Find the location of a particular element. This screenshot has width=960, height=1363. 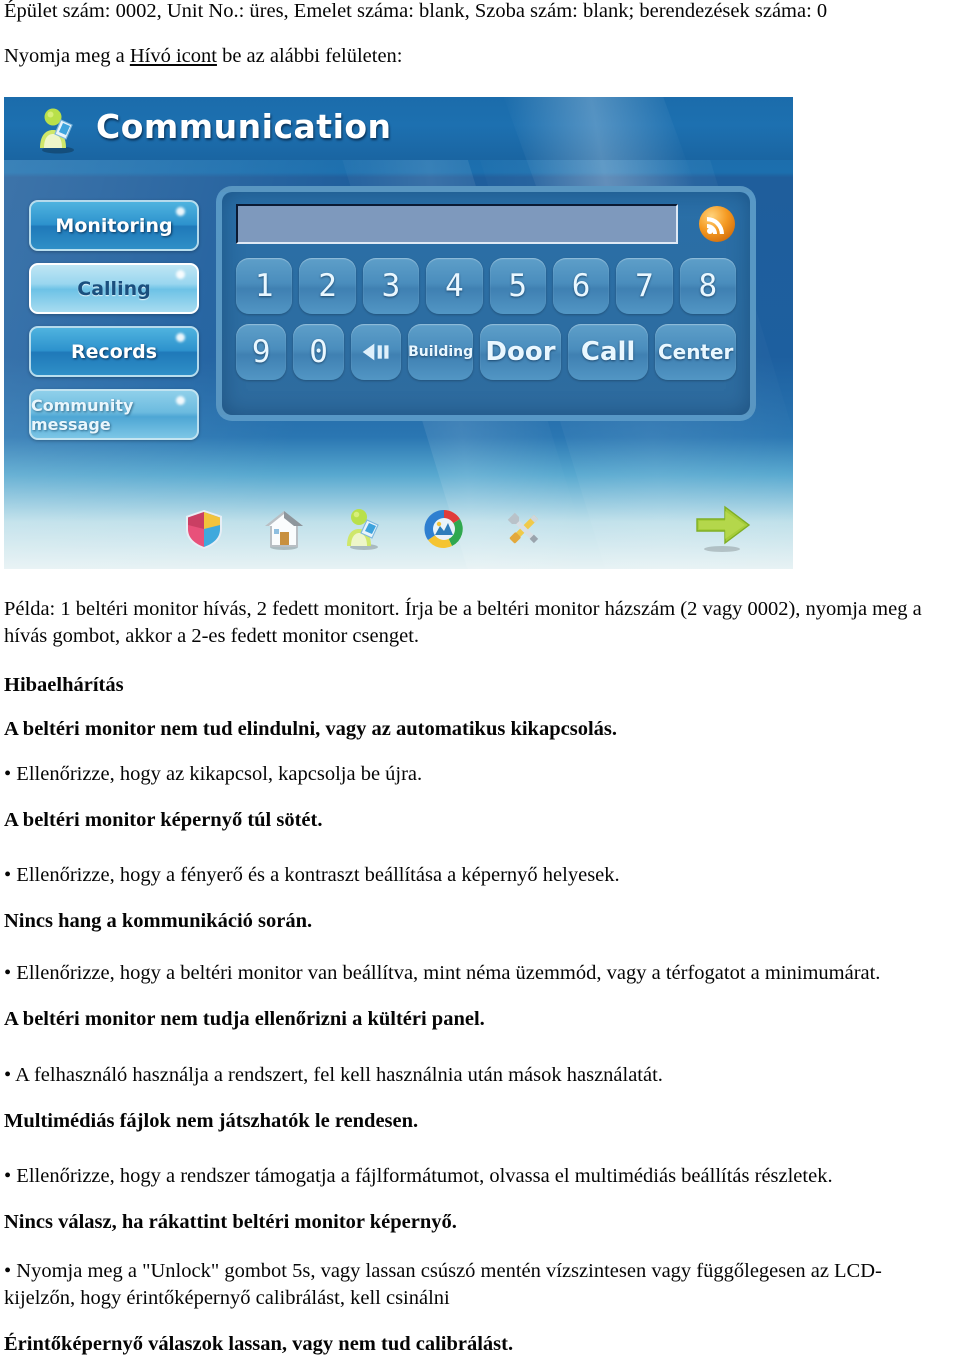

press-prefix: Nyomja meg a is located at coordinates (67, 56).